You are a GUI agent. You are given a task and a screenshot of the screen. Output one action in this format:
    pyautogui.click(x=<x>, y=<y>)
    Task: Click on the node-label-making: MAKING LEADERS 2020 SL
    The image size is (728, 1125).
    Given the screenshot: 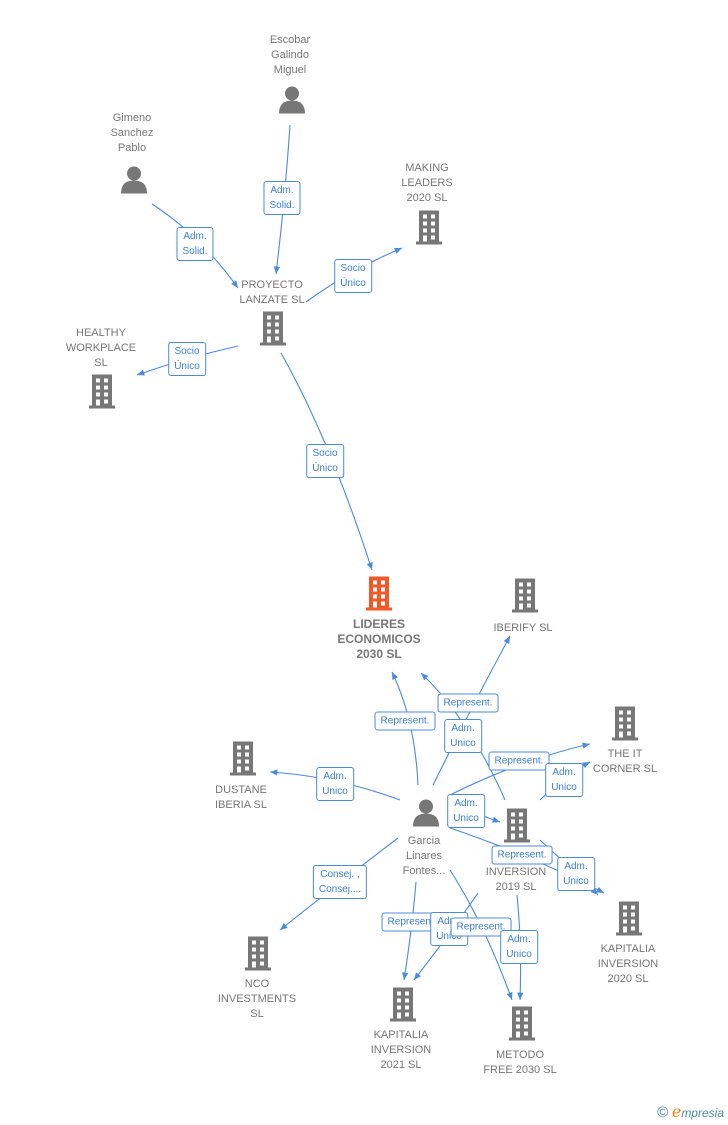 What is the action you would take?
    pyautogui.click(x=427, y=183)
    